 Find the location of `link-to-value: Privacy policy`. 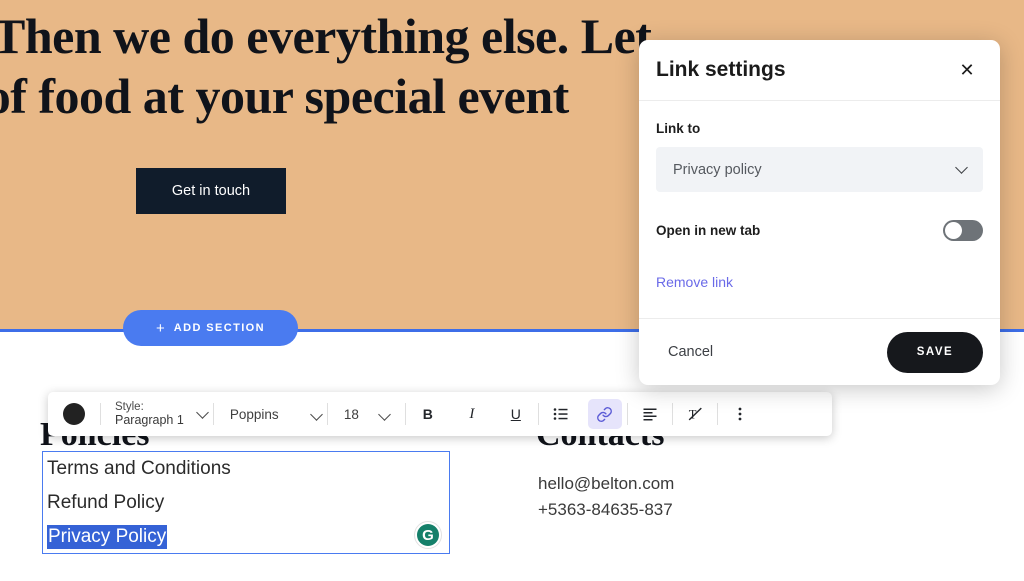

link-to-value: Privacy policy is located at coordinates (717, 169).